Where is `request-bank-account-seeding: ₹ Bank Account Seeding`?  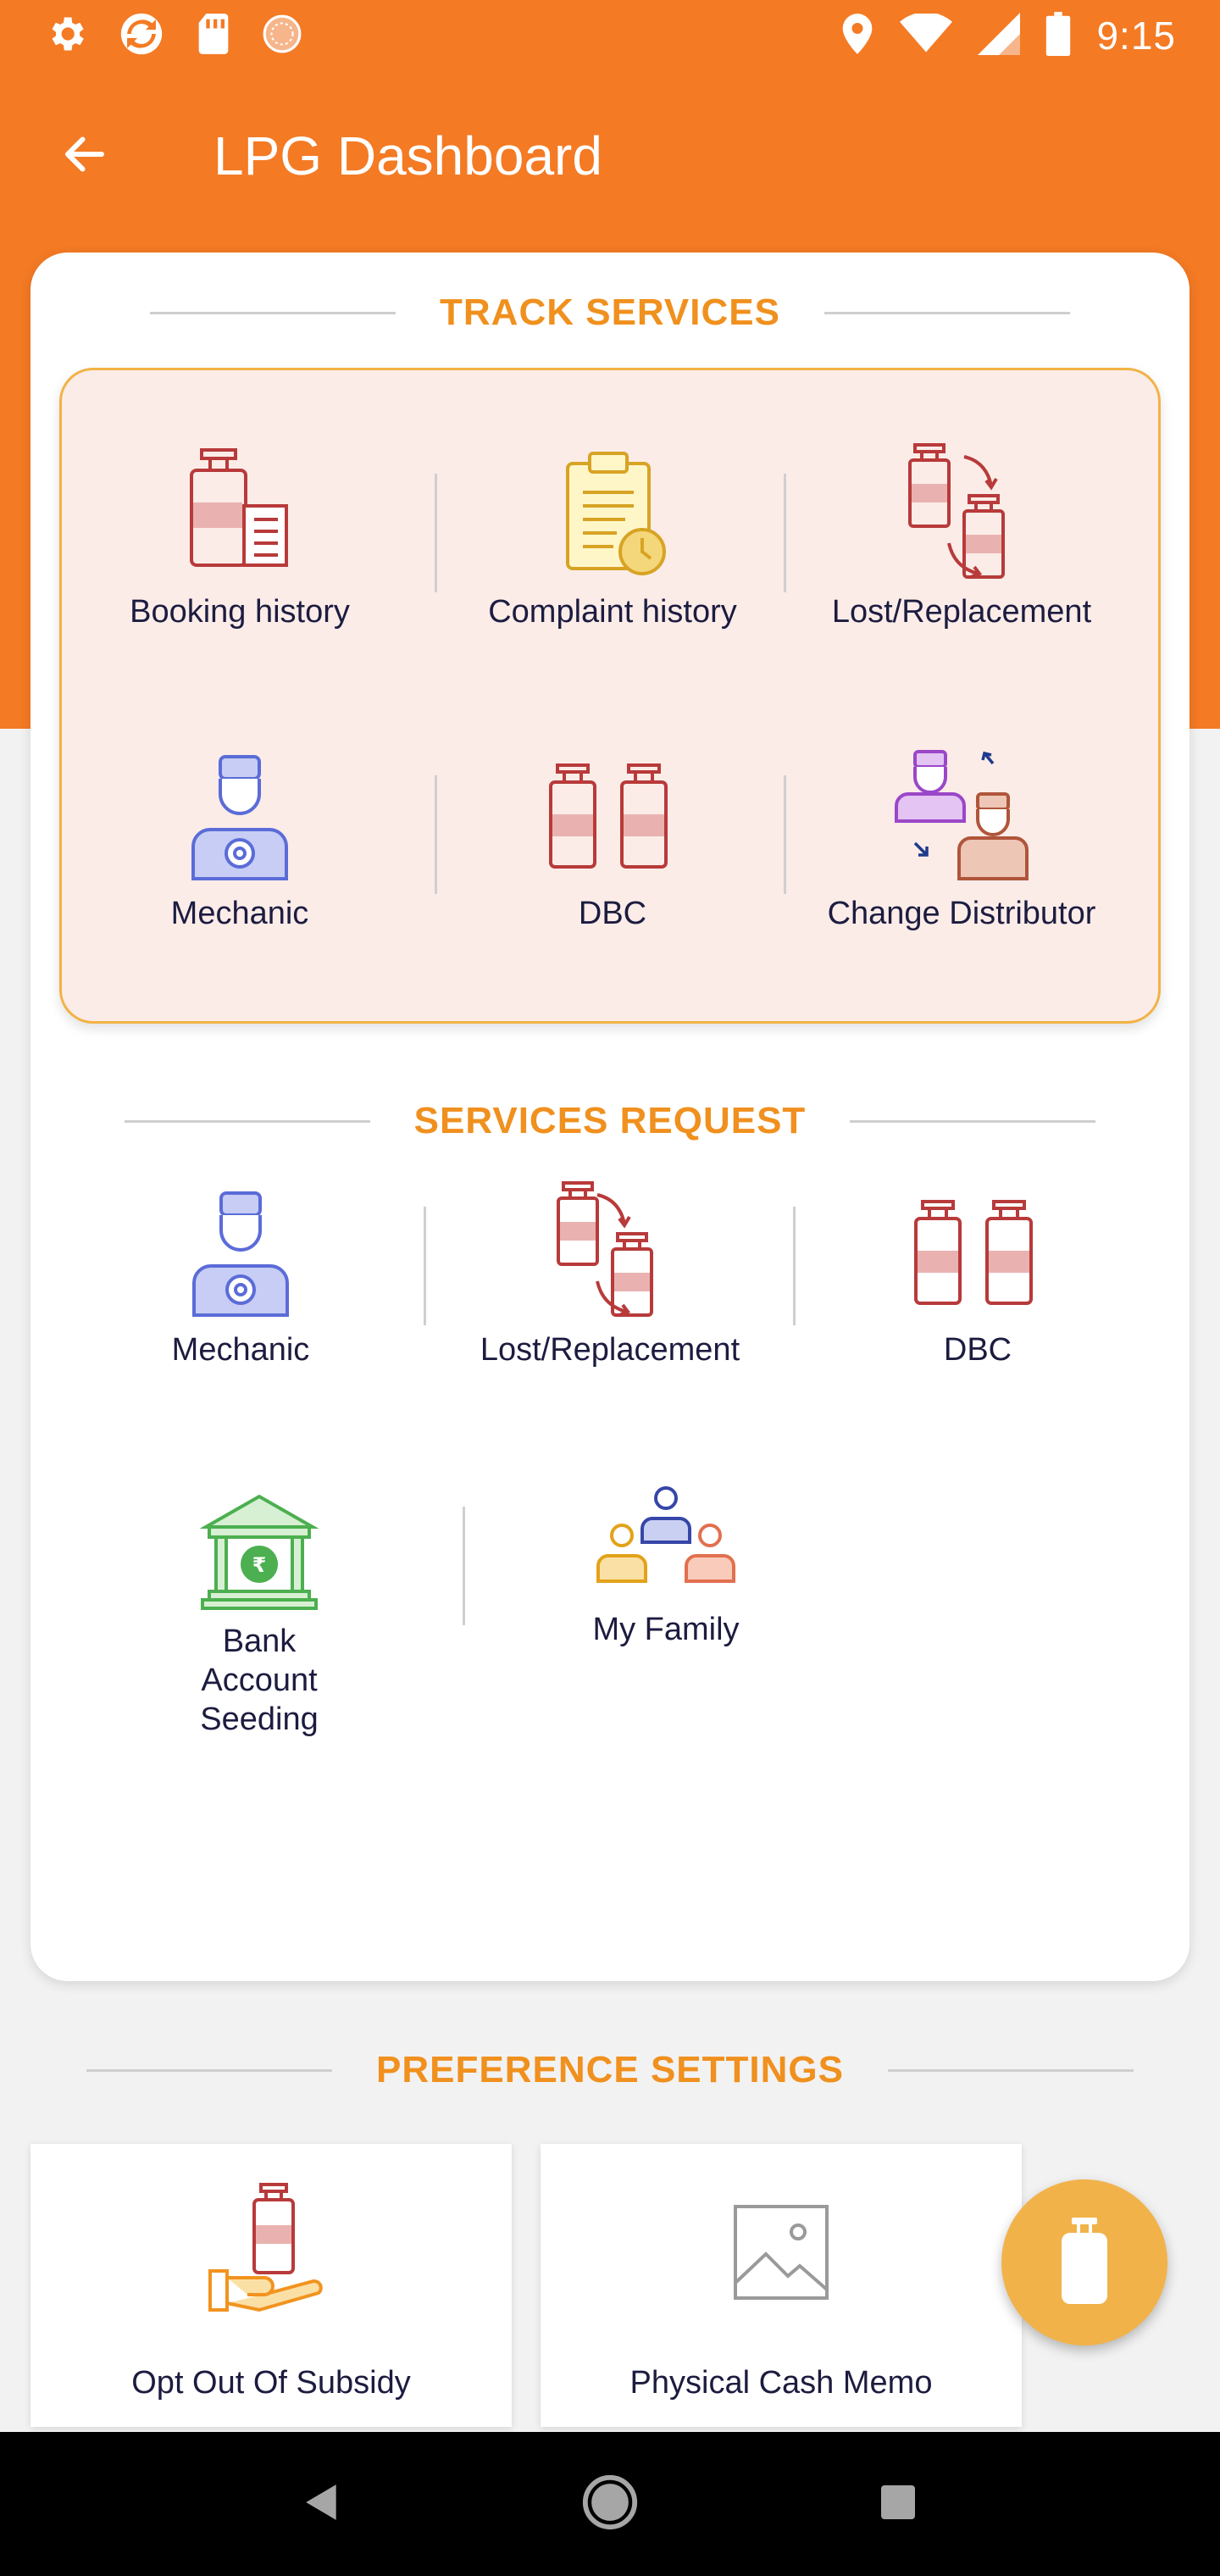
request-bank-account-seeding: ₹ Bank Account Seeding is located at coordinates (259, 1613).